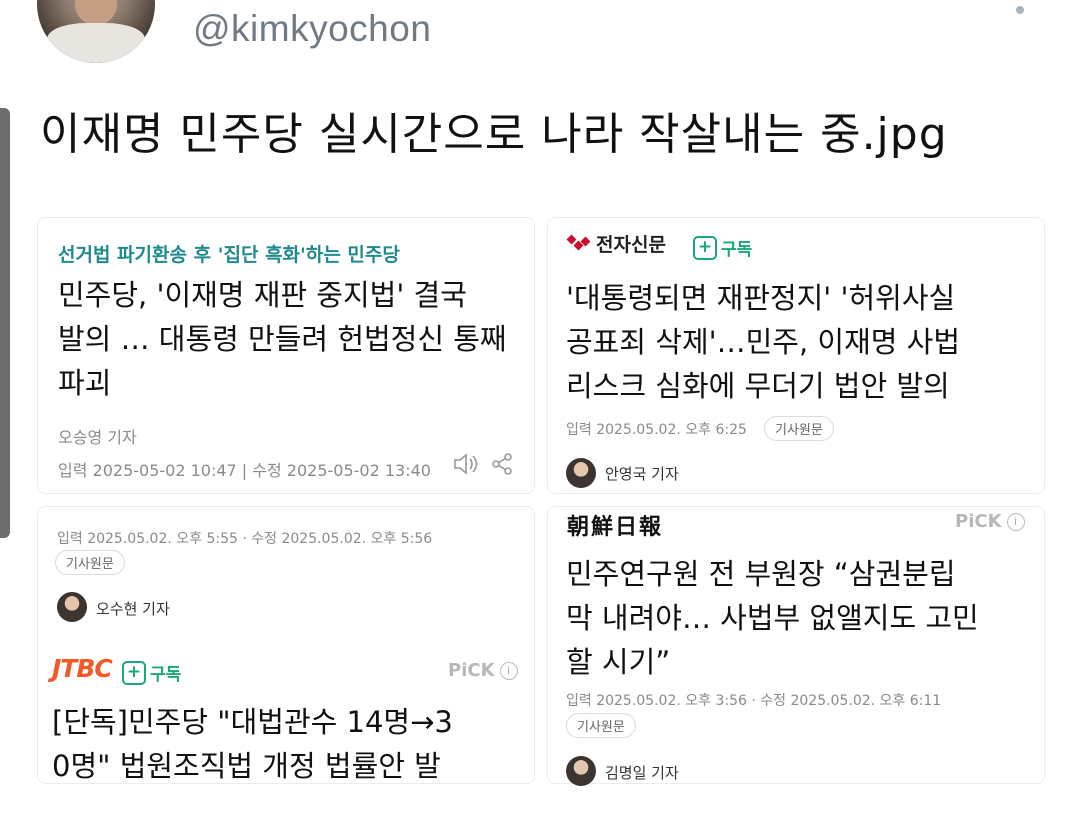 The width and height of the screenshot is (1080, 819). Describe the element at coordinates (761, 298) in the screenshot. I see `headline-line: '대통령되면 재판정지' '허위사실` at that location.